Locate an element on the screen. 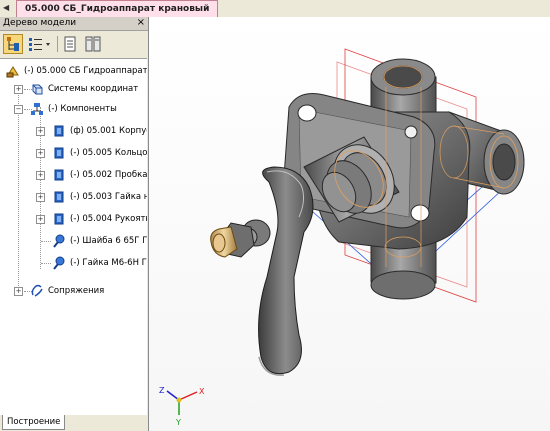 The image size is (550, 431). properties-button is located at coordinates (70, 44).